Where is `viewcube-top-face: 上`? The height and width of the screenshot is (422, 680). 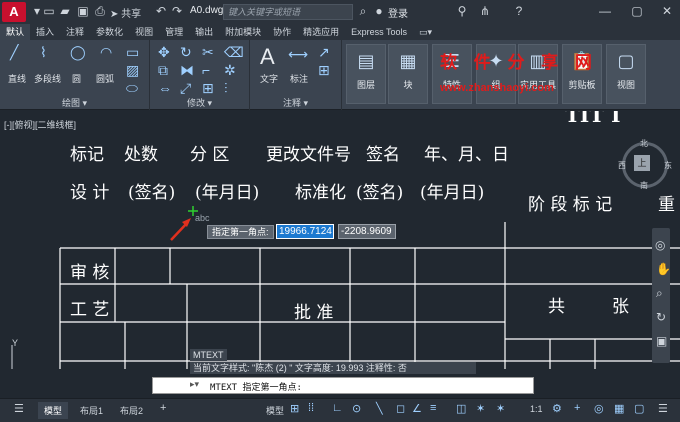
viewcube-top-face: 上 is located at coordinates (642, 163).